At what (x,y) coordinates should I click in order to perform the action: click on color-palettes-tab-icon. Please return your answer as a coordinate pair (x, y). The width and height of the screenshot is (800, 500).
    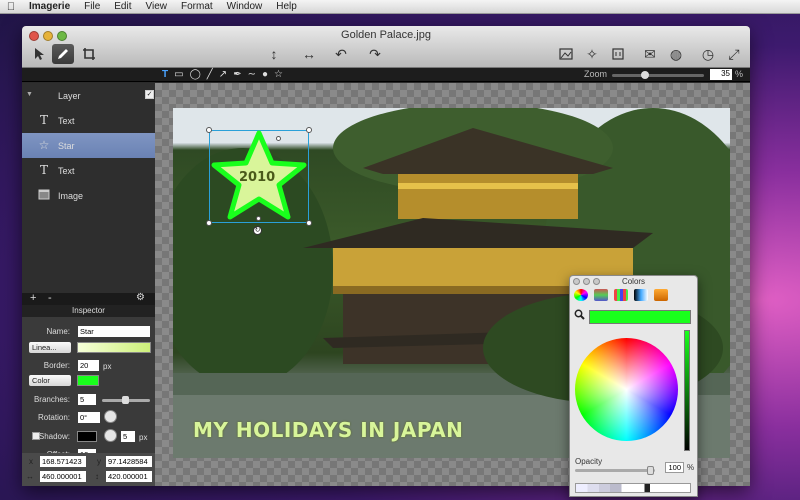
    Looking at the image, I should click on (621, 295).